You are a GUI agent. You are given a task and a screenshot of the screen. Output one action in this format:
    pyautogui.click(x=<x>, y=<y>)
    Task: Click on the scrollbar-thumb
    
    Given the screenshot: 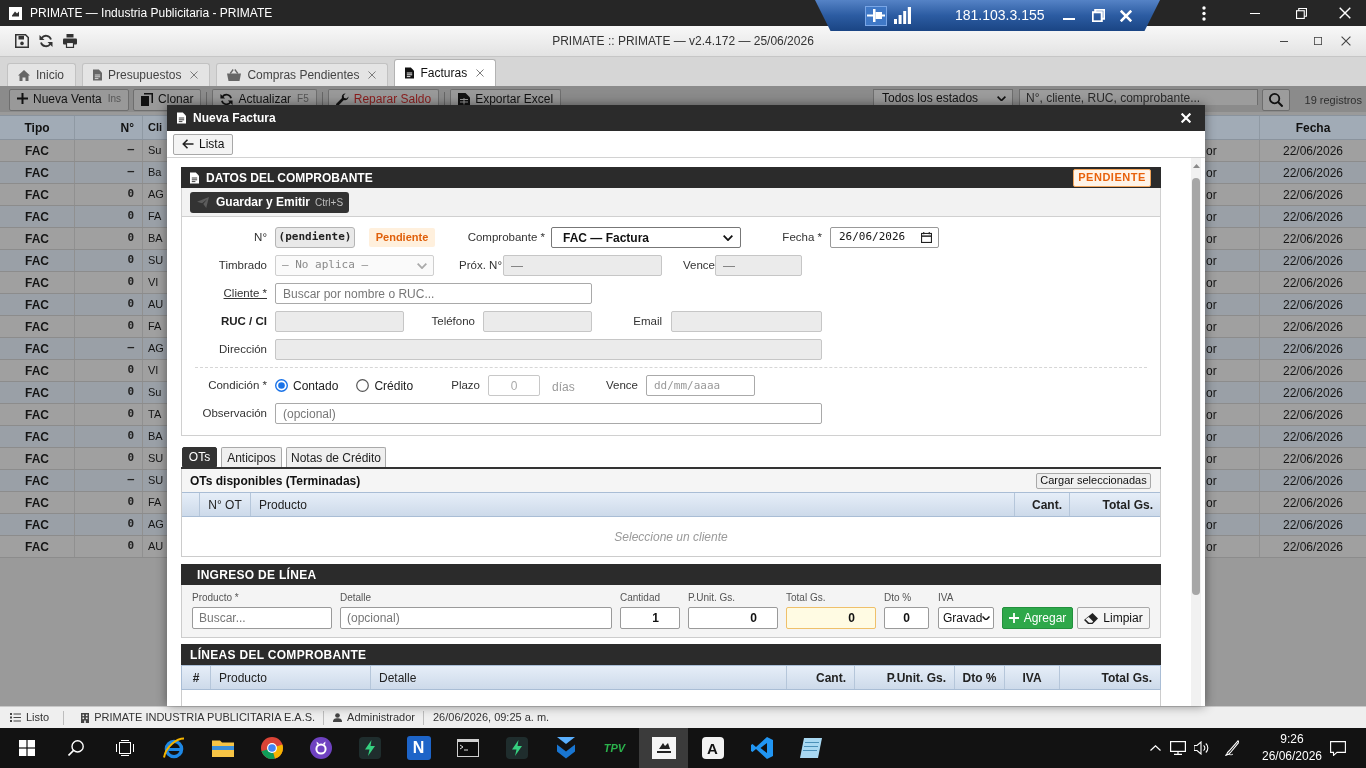 What is the action you would take?
    pyautogui.click(x=1196, y=386)
    